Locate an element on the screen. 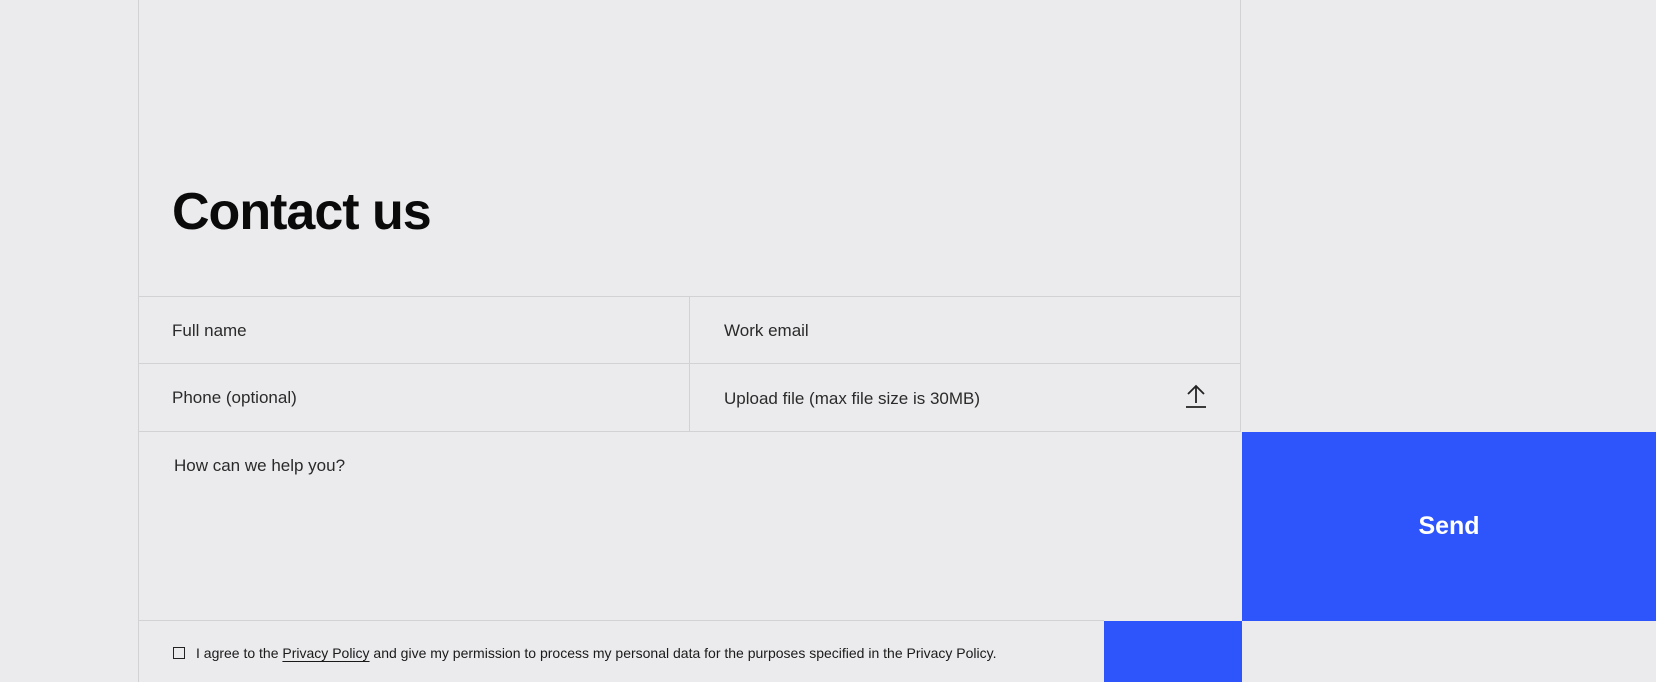  upload-file-label: Upload file (max file size is 30MB) is located at coordinates (852, 399).